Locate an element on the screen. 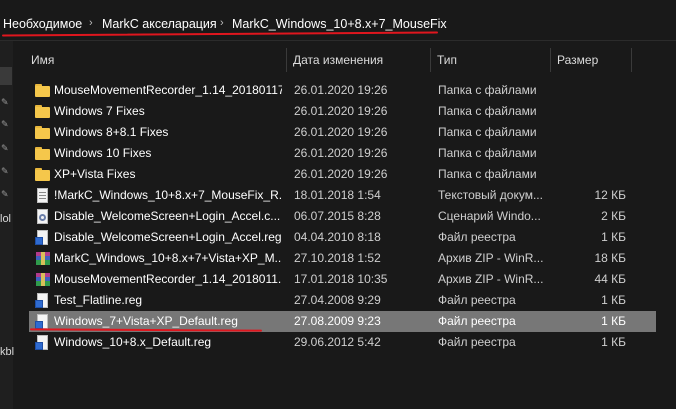 The height and width of the screenshot is (409, 676). file-size: 12 КБ is located at coordinates (610, 195).